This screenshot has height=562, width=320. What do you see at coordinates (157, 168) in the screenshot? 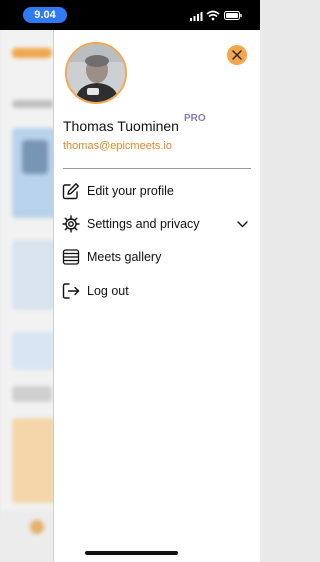
I see `divider` at bounding box center [157, 168].